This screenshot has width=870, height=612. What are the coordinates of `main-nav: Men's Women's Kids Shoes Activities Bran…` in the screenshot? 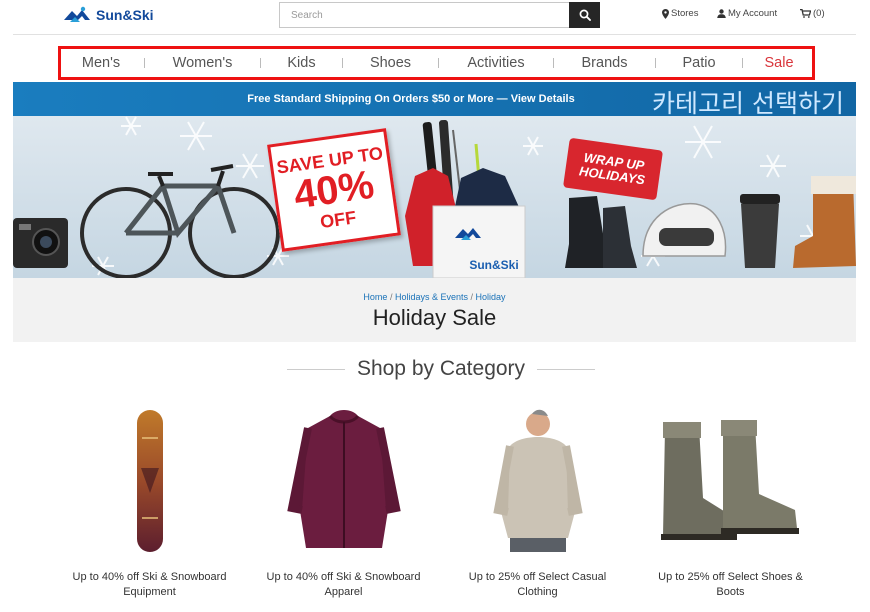 It's located at (436, 63).